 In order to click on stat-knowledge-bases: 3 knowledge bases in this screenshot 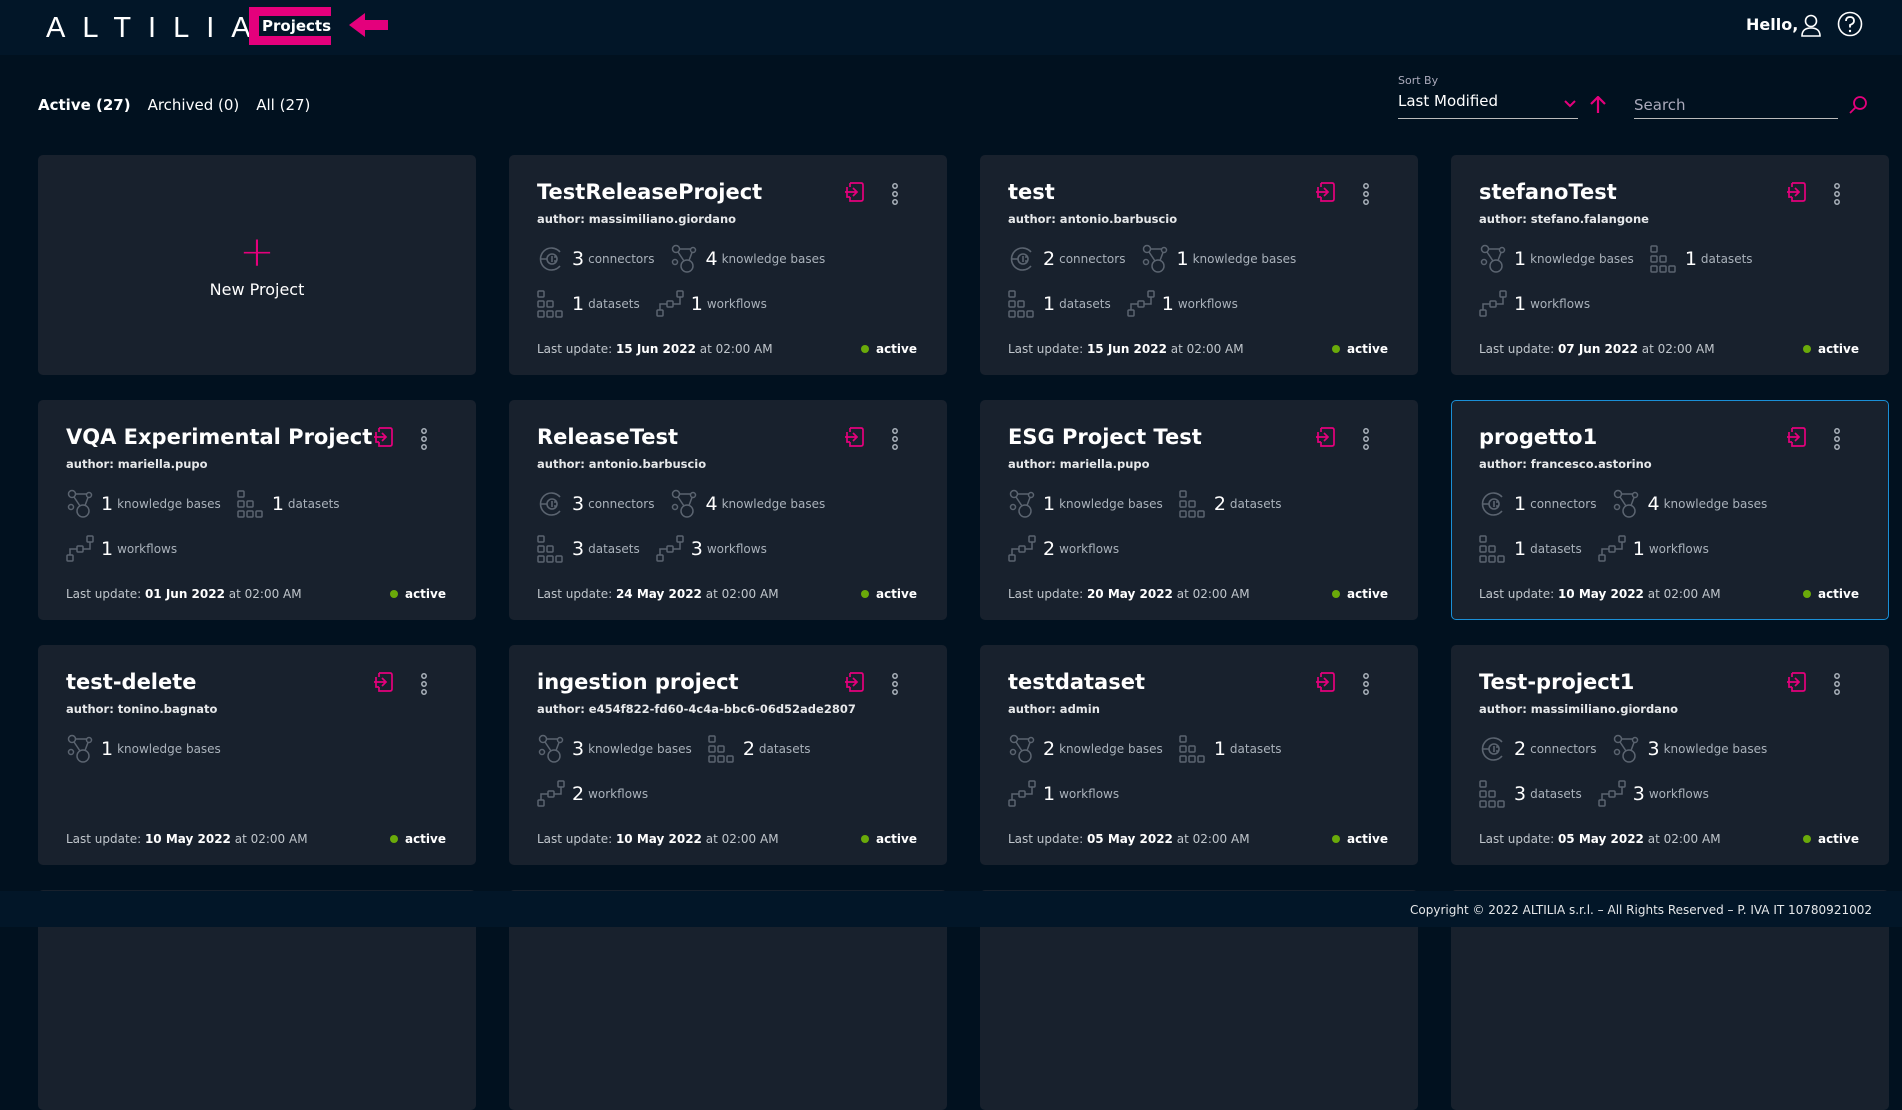, I will do `click(614, 749)`.